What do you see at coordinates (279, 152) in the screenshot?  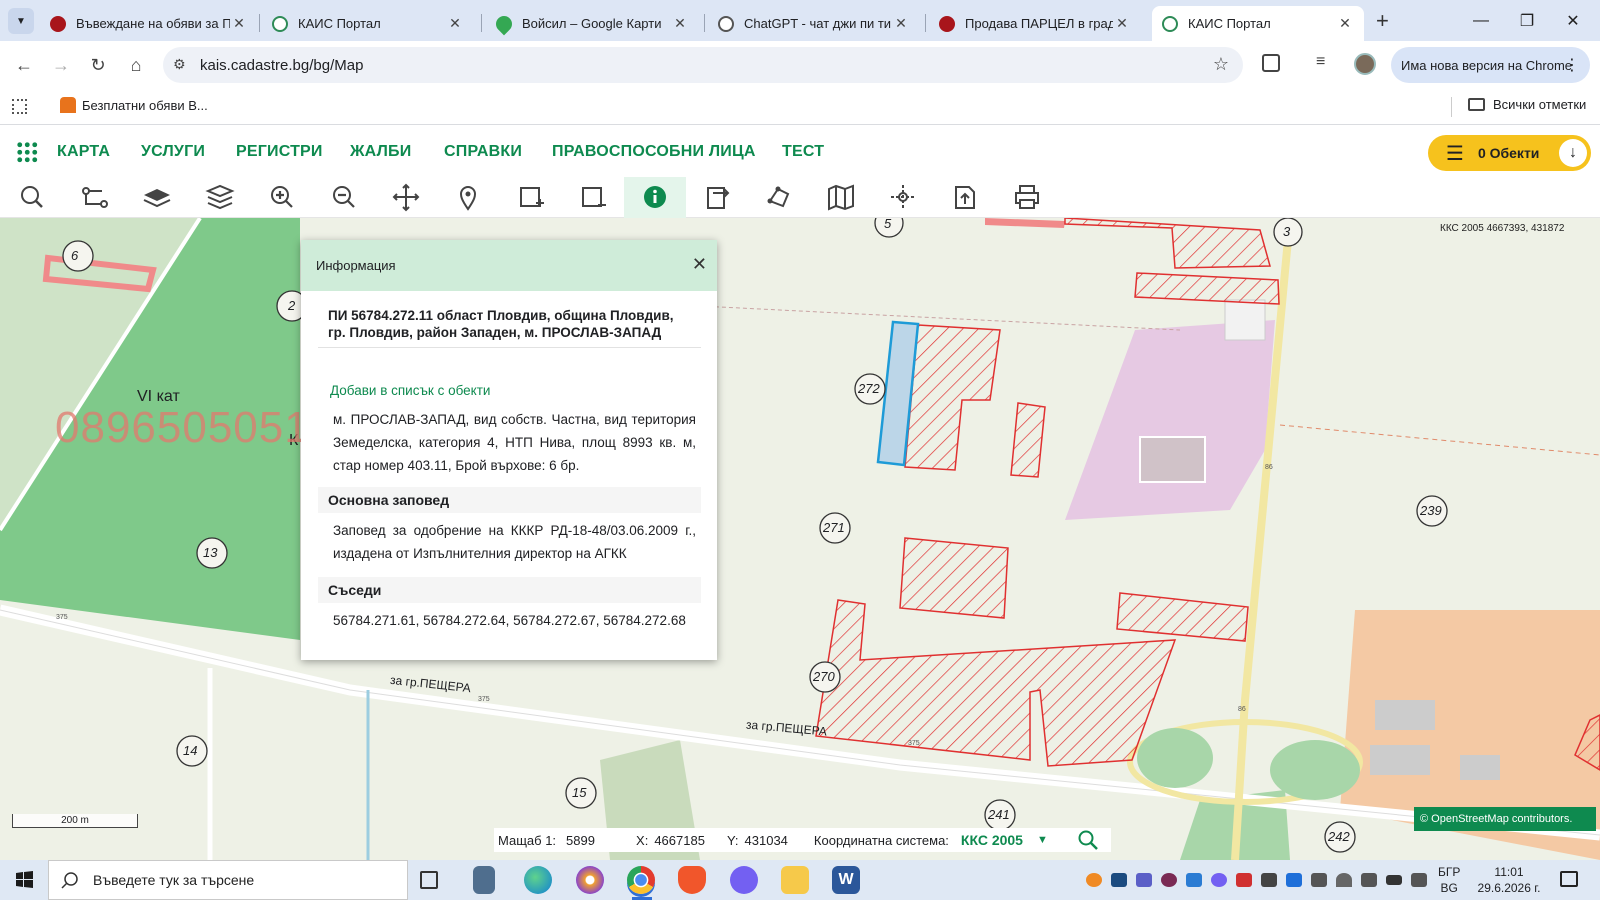 I see `nav-registri: РЕГИСТРИ` at bounding box center [279, 152].